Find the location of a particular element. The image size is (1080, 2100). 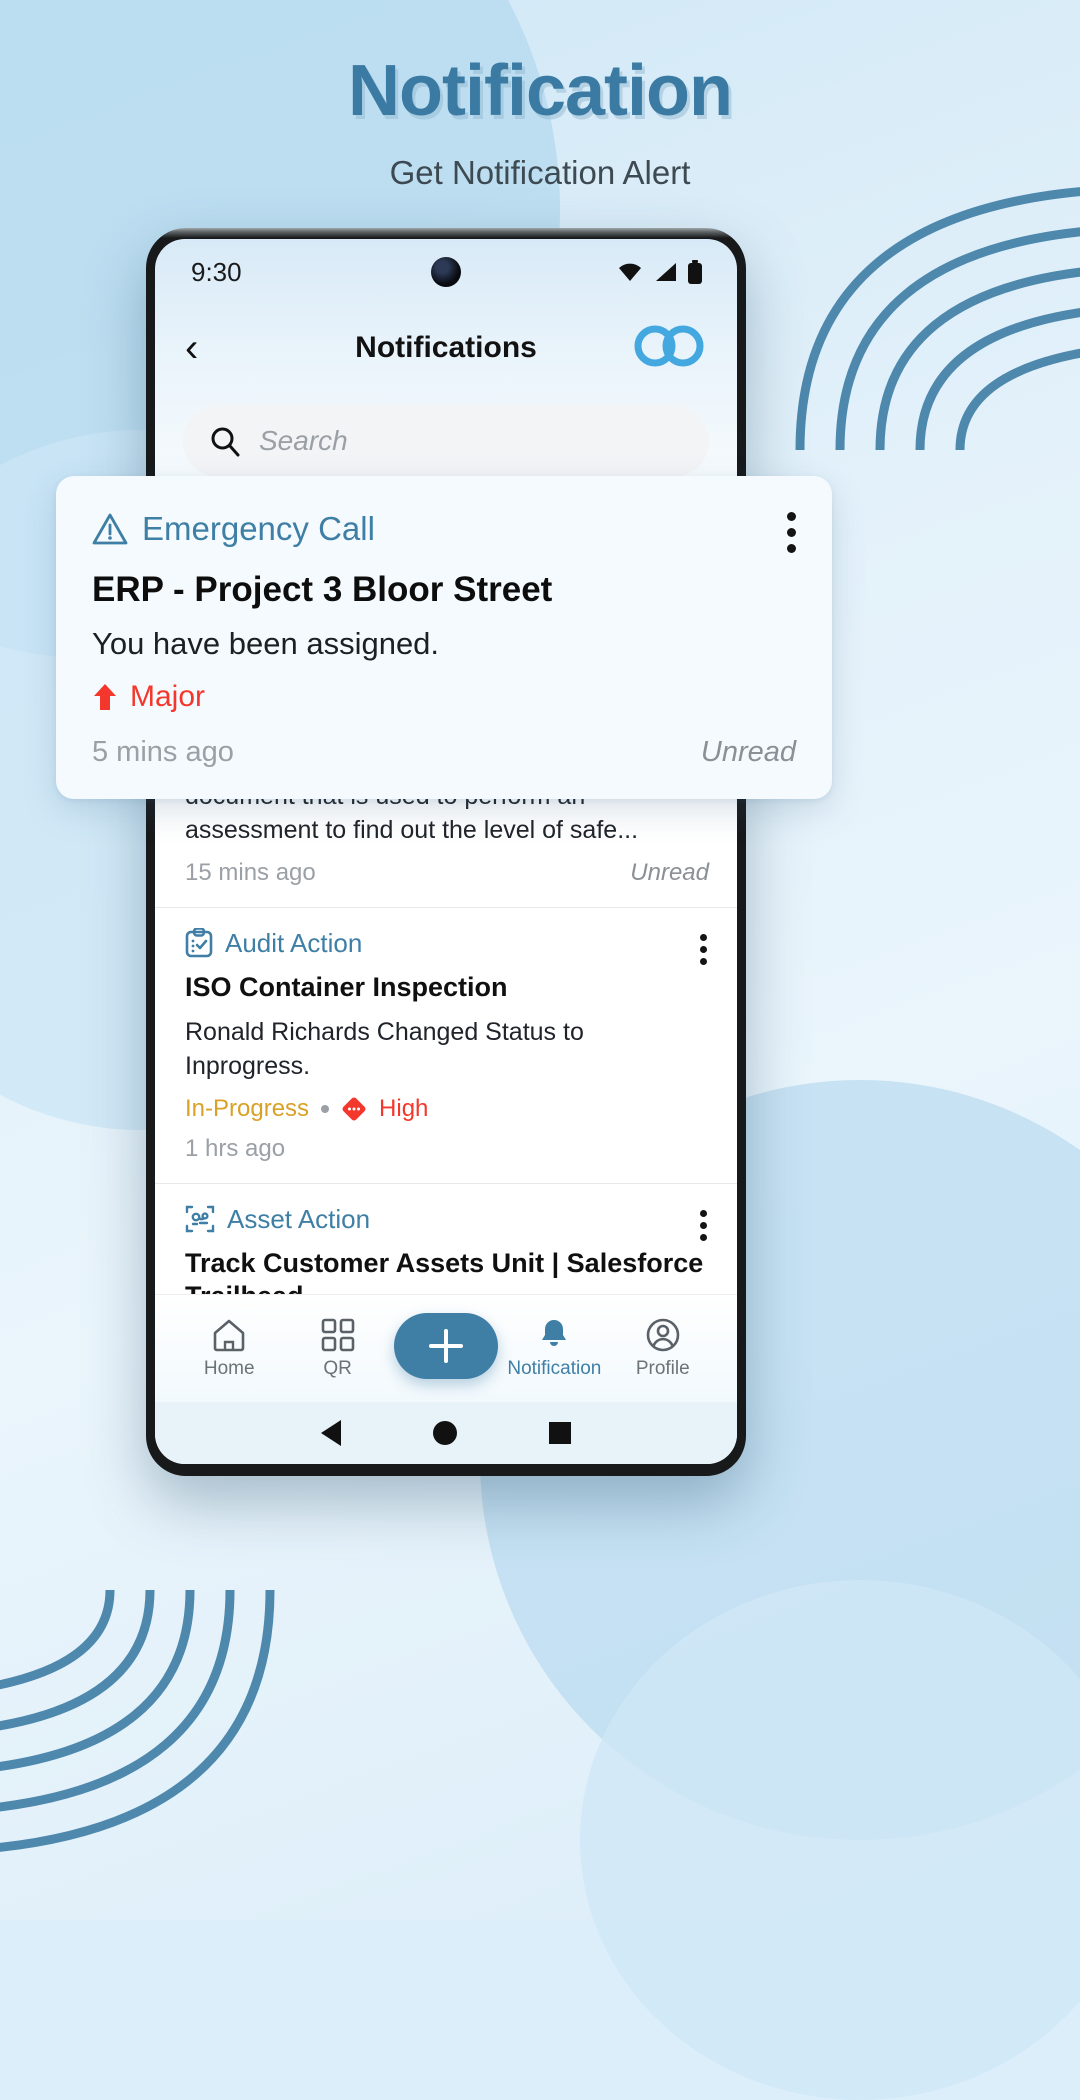

plus-icon is located at coordinates (445, 1345).